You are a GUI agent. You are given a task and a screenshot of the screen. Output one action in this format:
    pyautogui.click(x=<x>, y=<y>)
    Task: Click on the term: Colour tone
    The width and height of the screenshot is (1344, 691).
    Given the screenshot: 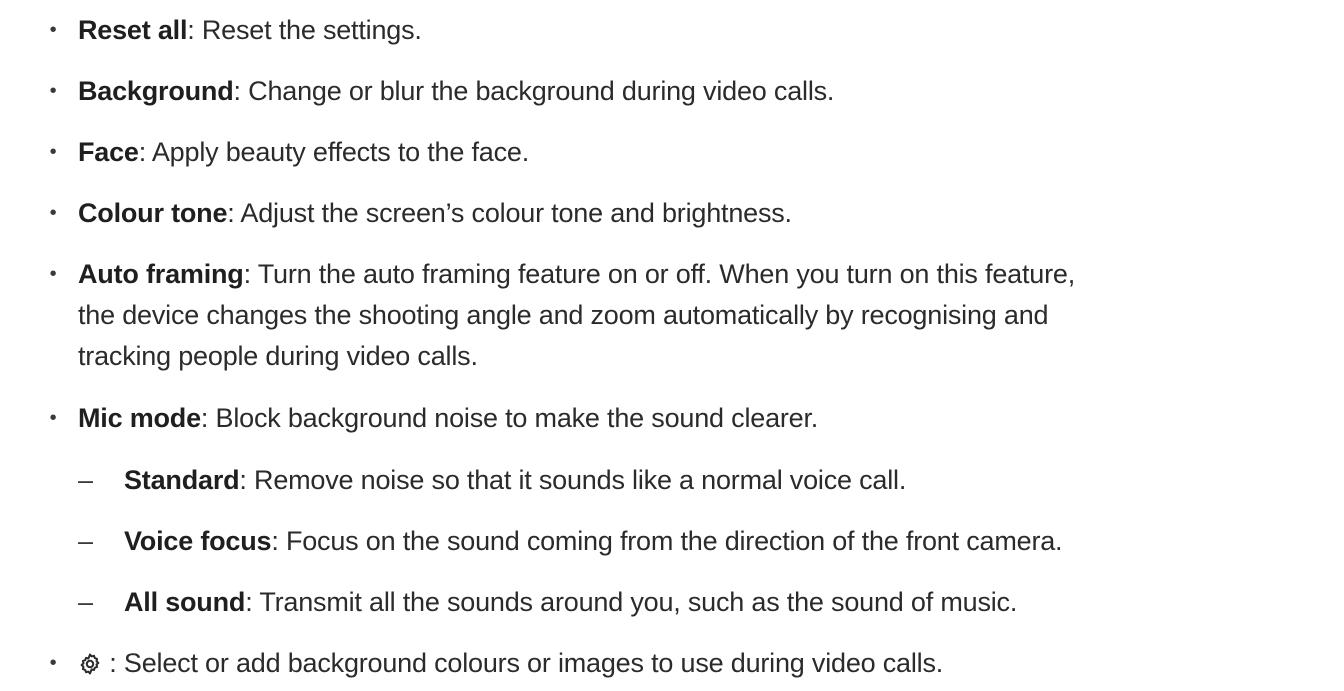 What is the action you would take?
    pyautogui.click(x=153, y=213)
    